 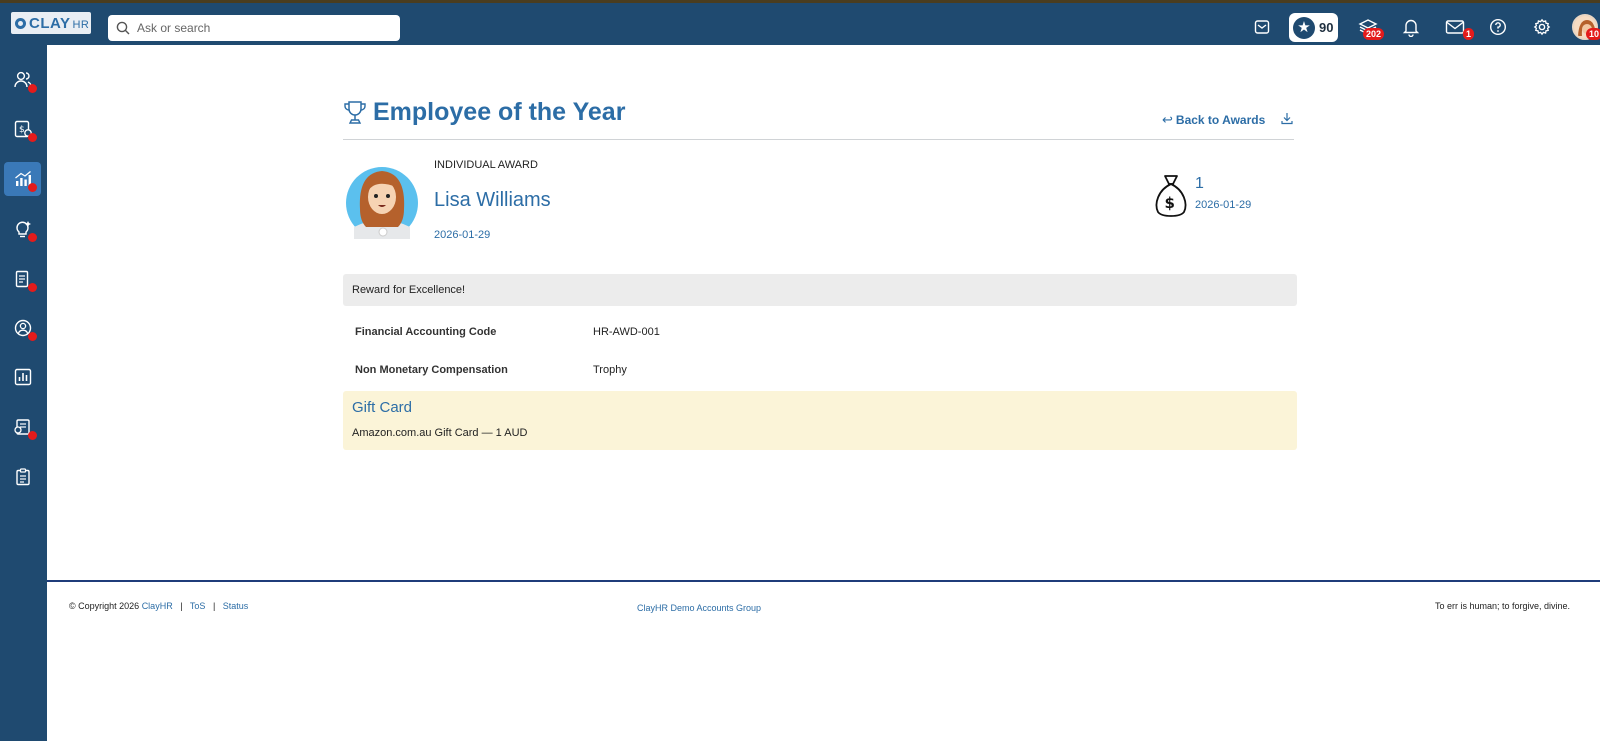 I want to click on top-navigation-bar: CLAY HR ★ 90 202 1 10, so click(x=800, y=24).